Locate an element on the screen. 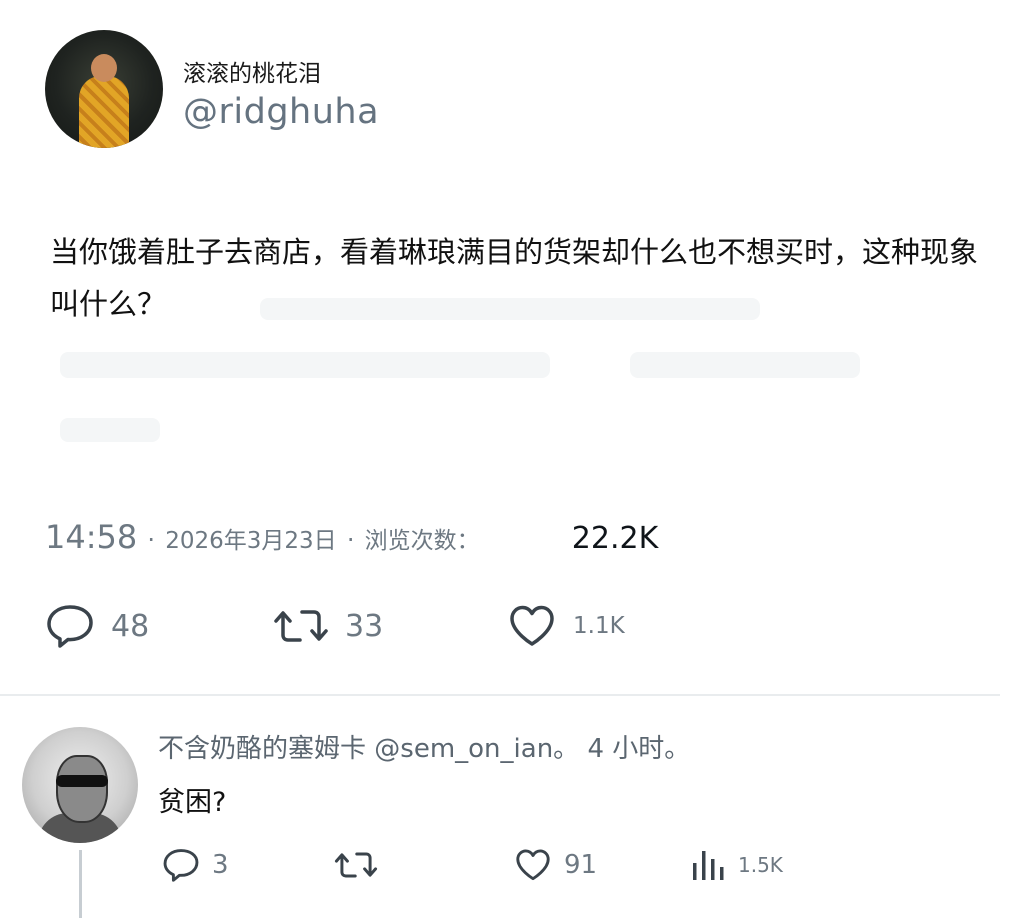 The image size is (1024, 918). author-avatar is located at coordinates (104, 89).